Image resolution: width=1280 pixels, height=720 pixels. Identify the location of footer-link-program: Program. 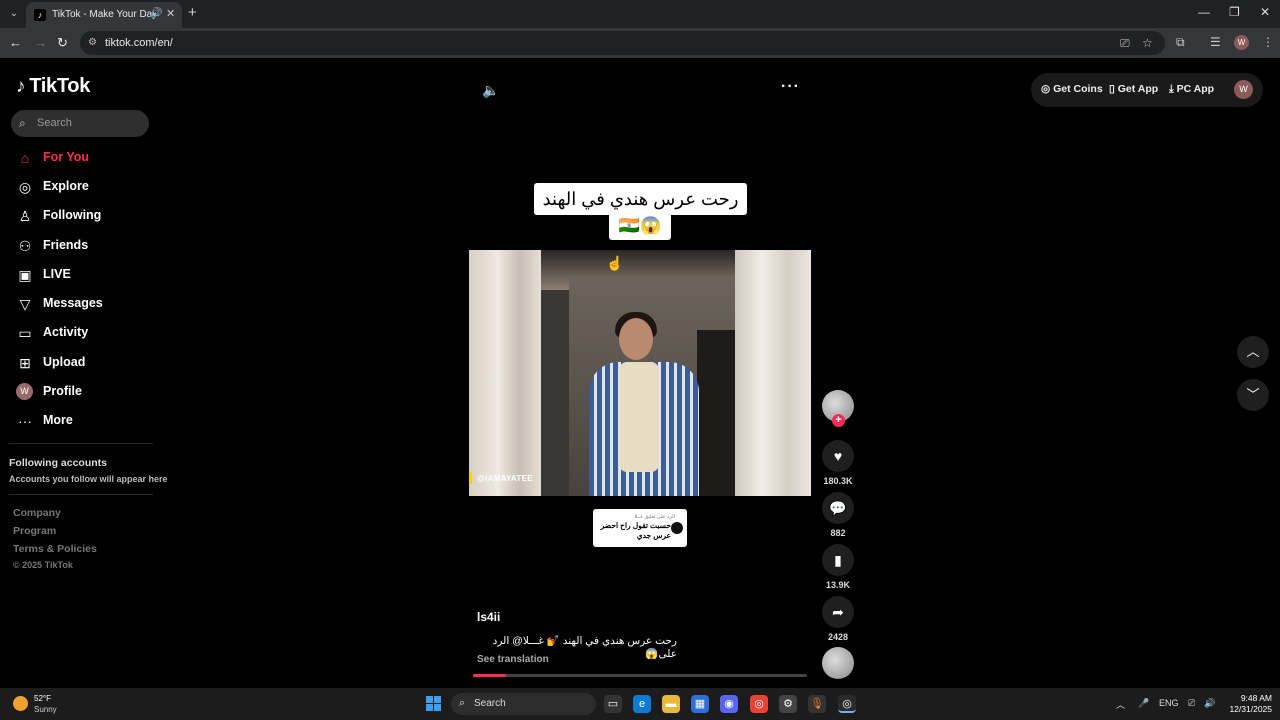
(34, 531).